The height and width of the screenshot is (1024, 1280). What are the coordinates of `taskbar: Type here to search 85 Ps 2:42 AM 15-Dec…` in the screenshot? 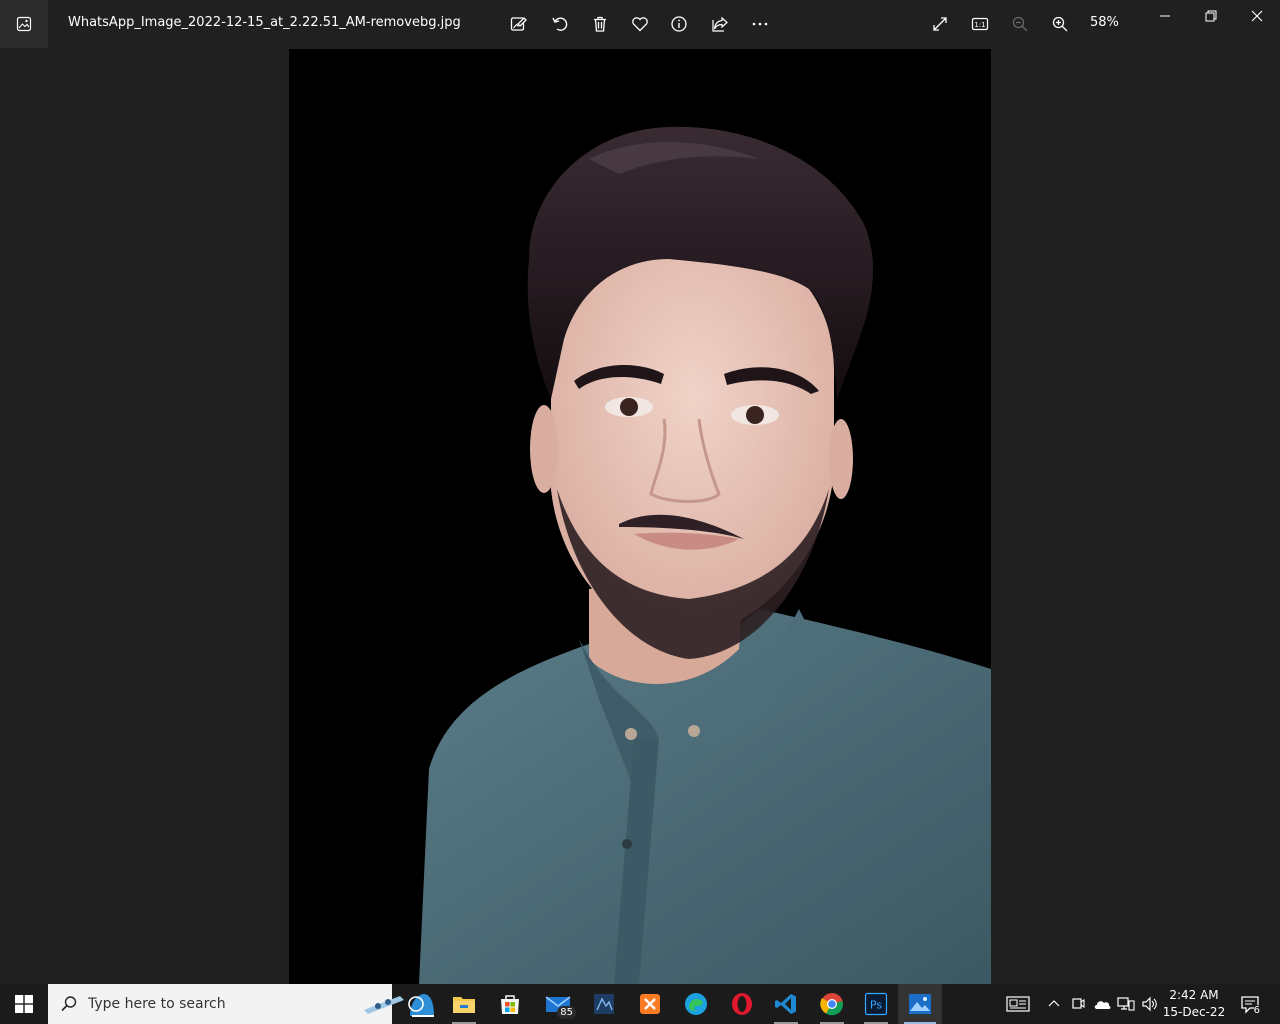 It's located at (640, 1004).